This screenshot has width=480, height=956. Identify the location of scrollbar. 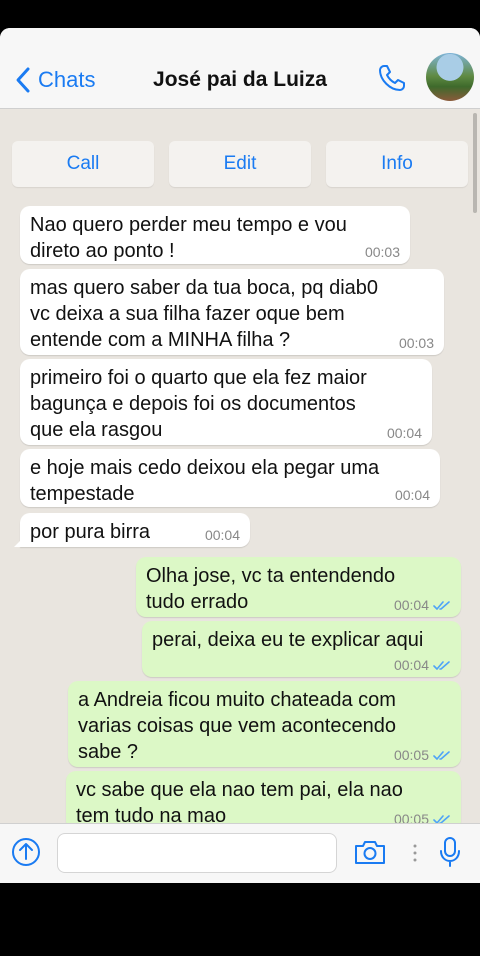
(475, 163).